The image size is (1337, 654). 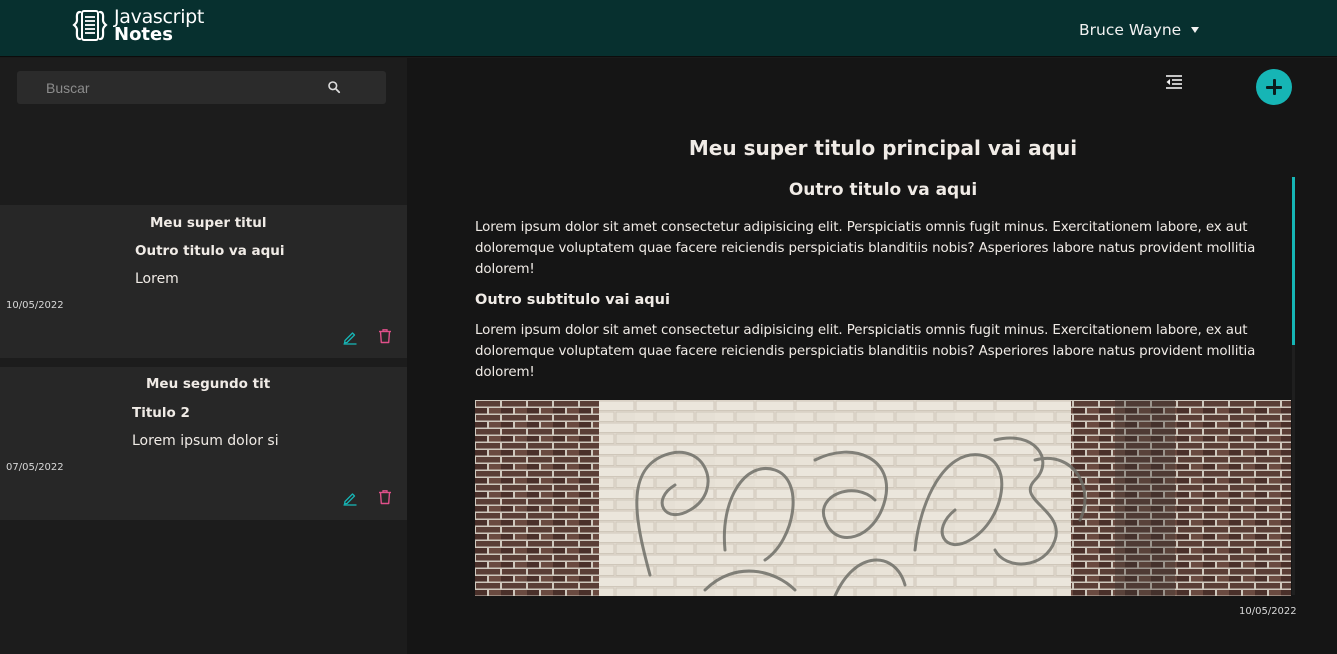 What do you see at coordinates (161, 413) in the screenshot?
I see `note-heading: Titulo 2` at bounding box center [161, 413].